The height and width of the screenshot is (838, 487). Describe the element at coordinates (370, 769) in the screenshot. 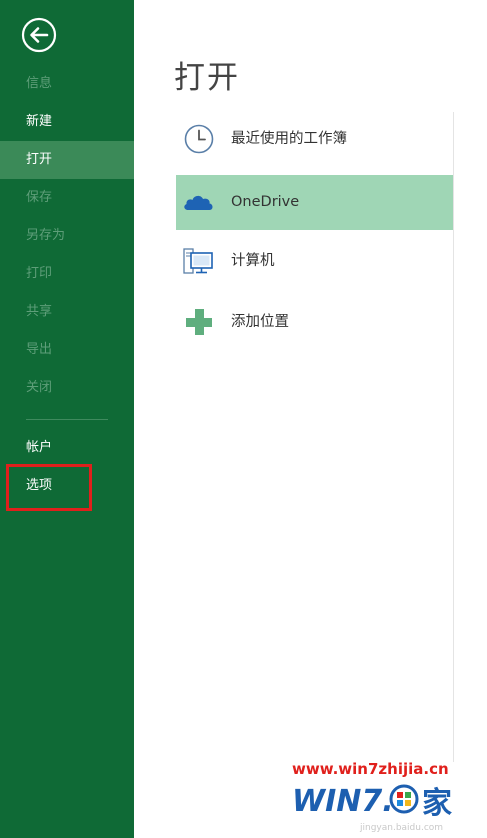

I see `watermark-url: www.win7zhijia.cn` at that location.